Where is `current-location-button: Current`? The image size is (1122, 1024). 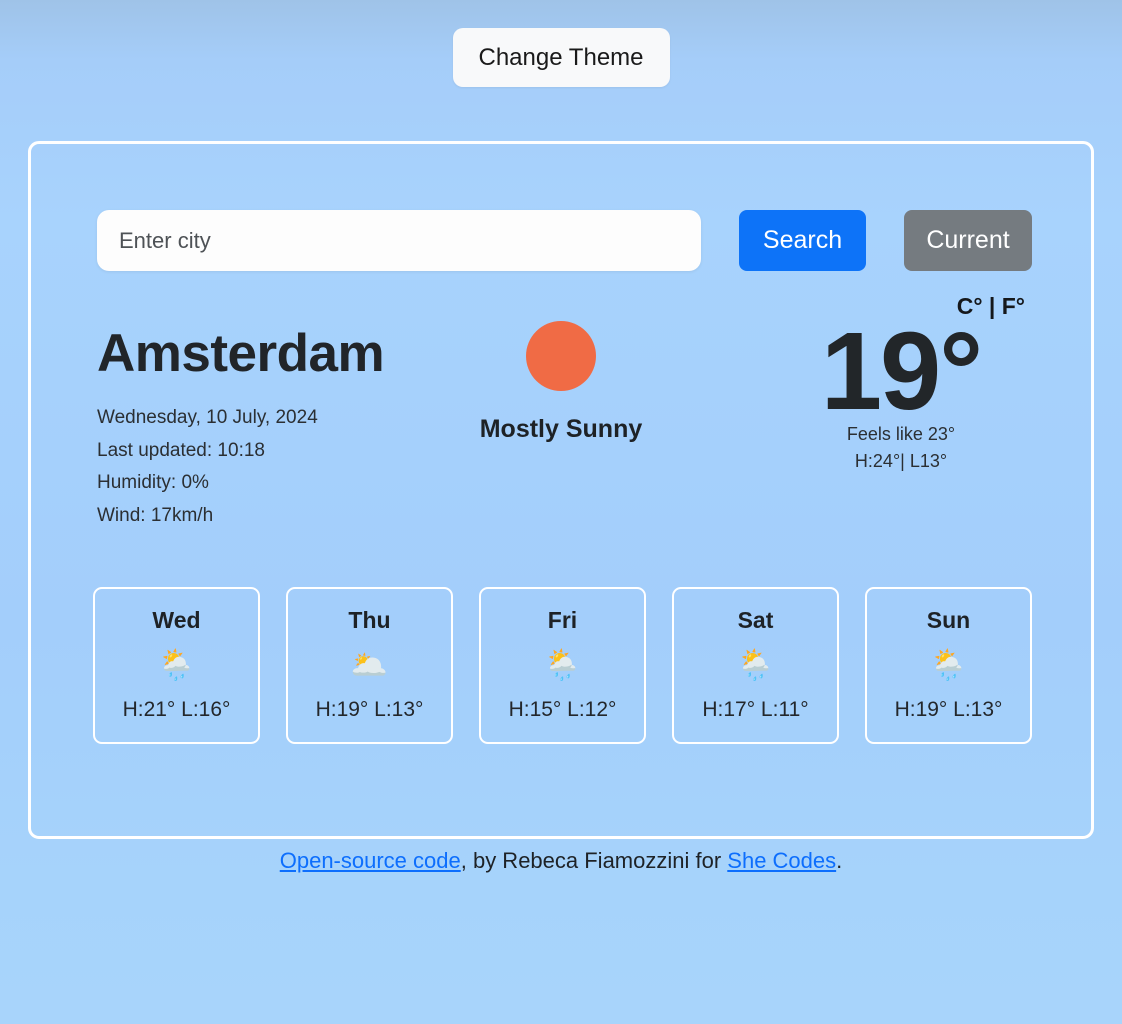 current-location-button: Current is located at coordinates (968, 240).